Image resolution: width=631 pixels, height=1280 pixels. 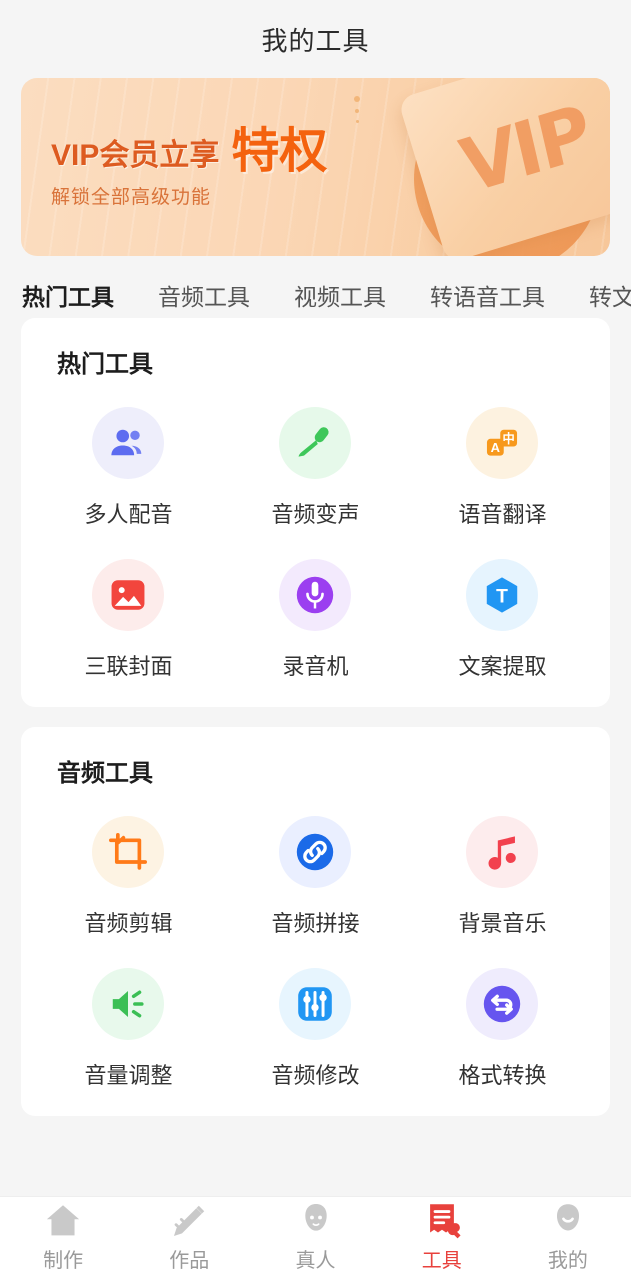 I want to click on banner-dots-decoration, so click(x=357, y=113).